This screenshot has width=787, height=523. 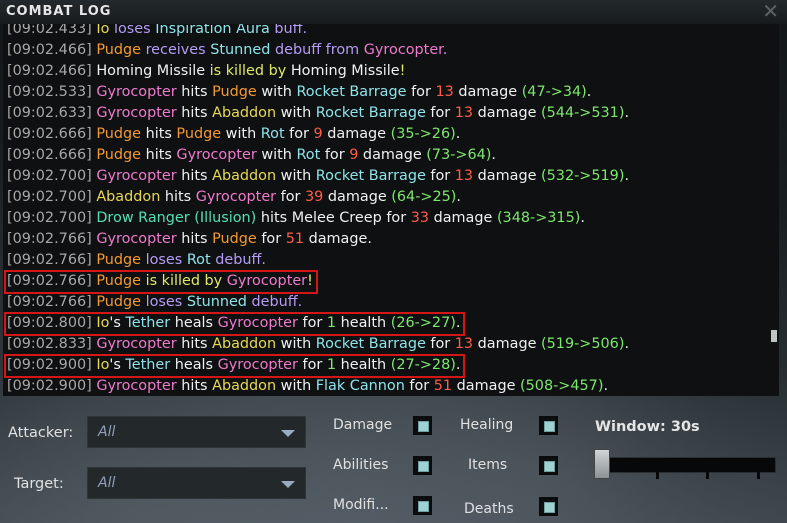 I want to click on log-segment: health, so click(x=363, y=323).